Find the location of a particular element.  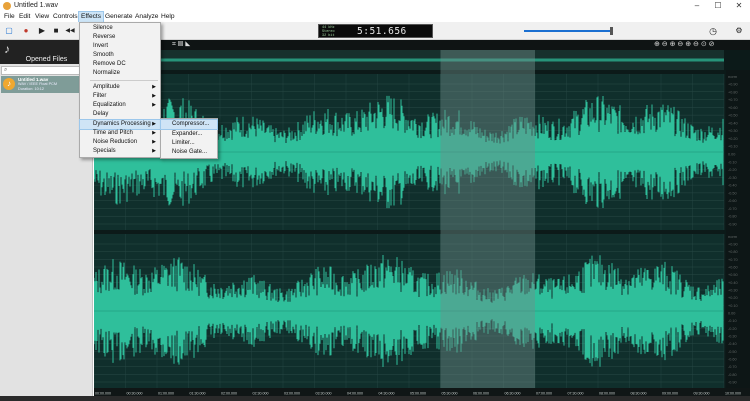

time-display: 44 kHz Stereo 32 bit 5:51.656 is located at coordinates (375, 31).